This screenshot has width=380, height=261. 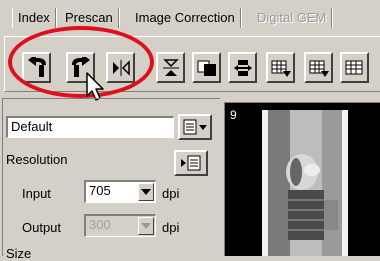 I want to click on invert-icon, so click(x=206, y=68).